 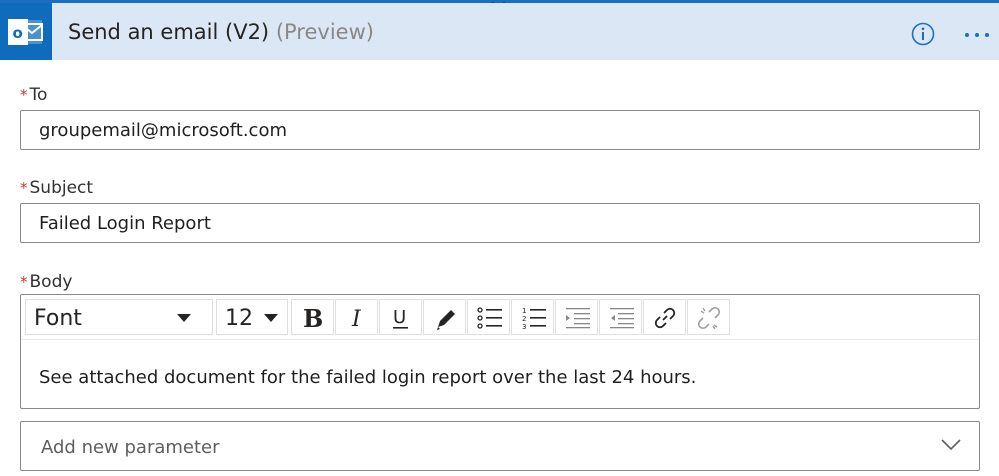 I want to click on svg-text: B, so click(x=313, y=318).